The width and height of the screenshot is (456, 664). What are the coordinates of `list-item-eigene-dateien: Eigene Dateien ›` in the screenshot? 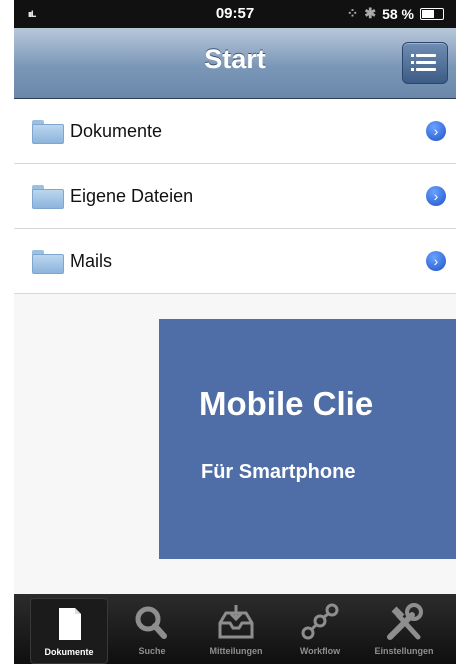 It's located at (235, 196).